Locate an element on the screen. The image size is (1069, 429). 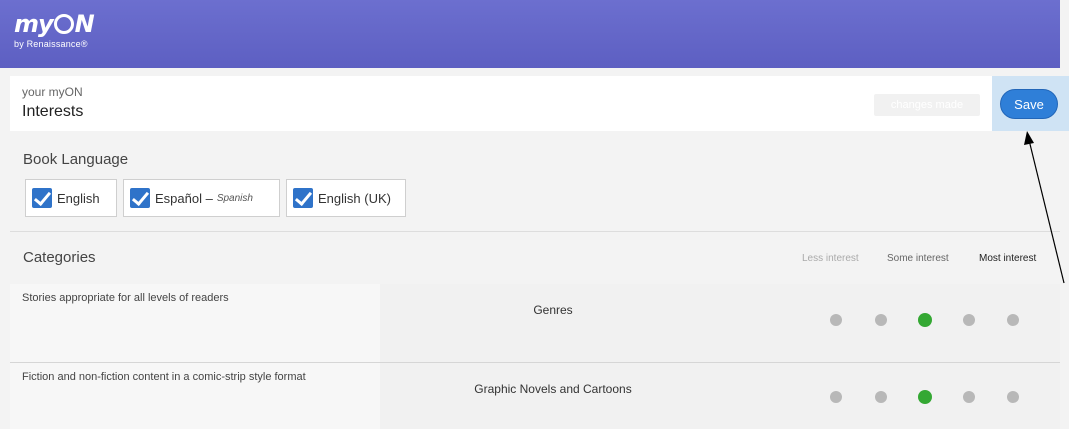
language-option-spanish: Español – Spanish is located at coordinates (201, 198).